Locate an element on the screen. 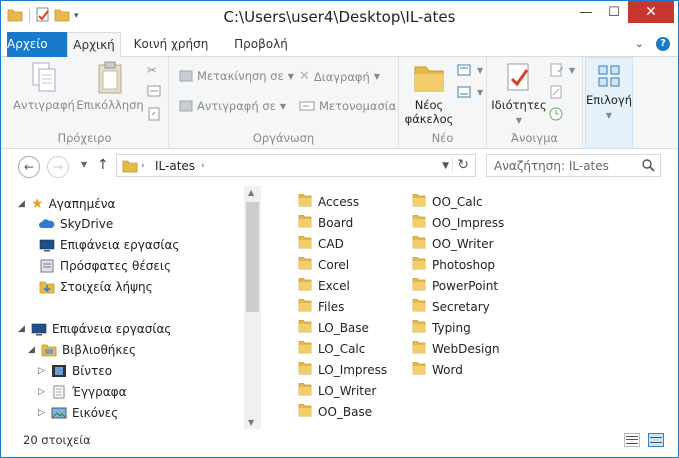  folder-item: OO_Base is located at coordinates (335, 411).